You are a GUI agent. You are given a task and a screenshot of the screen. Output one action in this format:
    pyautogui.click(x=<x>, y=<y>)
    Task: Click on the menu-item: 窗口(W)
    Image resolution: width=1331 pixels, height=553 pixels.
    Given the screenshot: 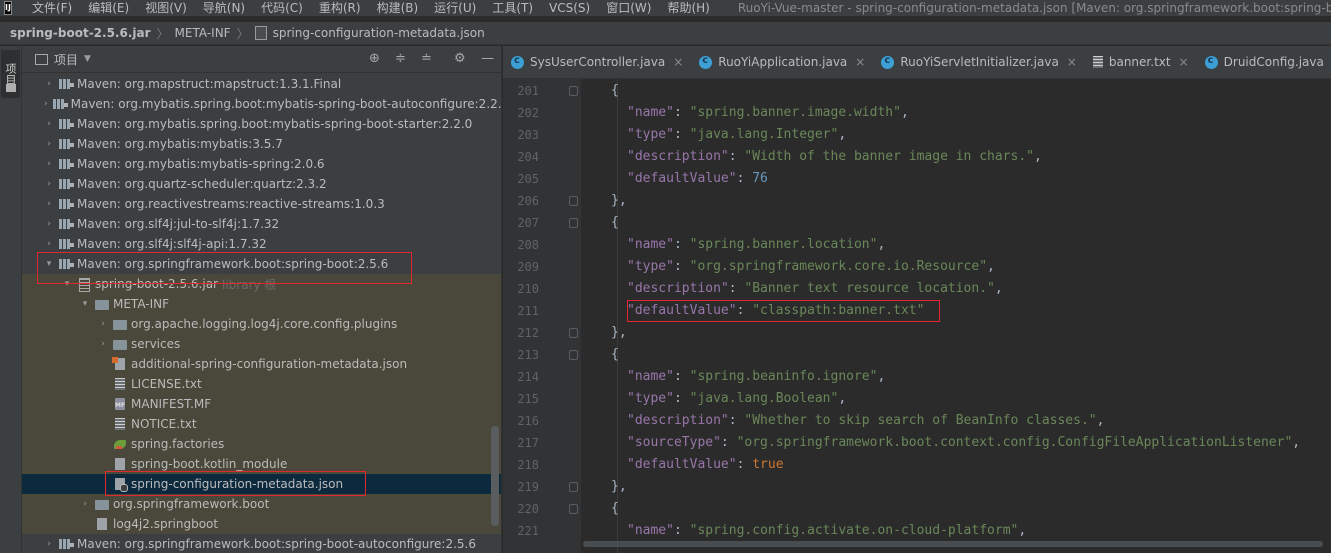 What is the action you would take?
    pyautogui.click(x=628, y=8)
    